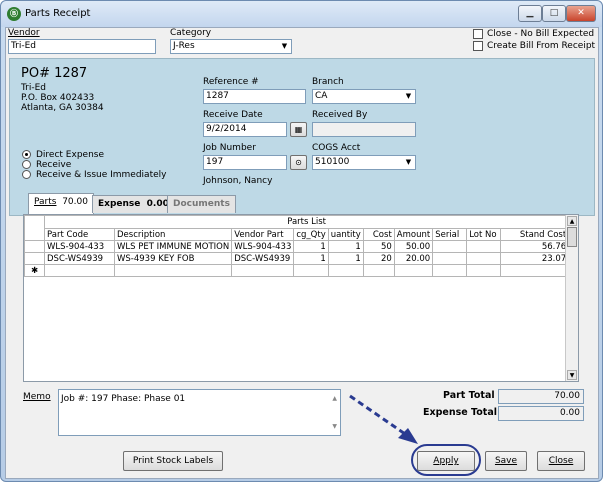 The width and height of the screenshot is (603, 482). Describe the element at coordinates (571, 298) in the screenshot. I see `grid-scrollbar: ▲ ▼` at that location.